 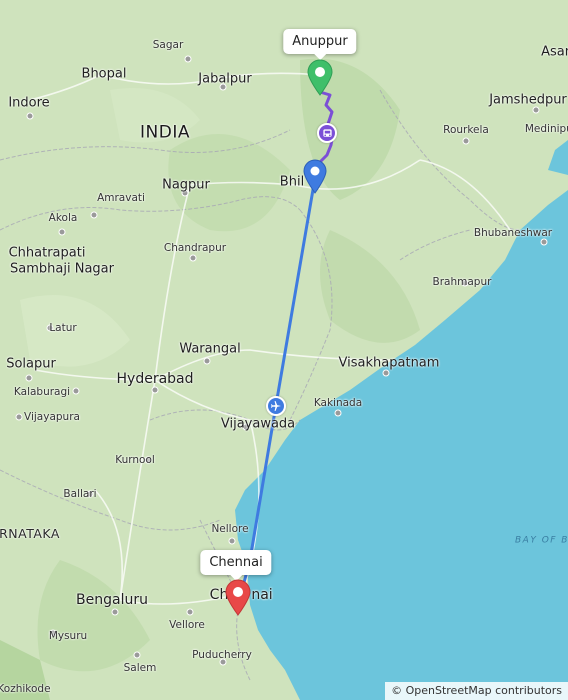 What do you see at coordinates (238, 599) in the screenshot?
I see `destination-pin` at bounding box center [238, 599].